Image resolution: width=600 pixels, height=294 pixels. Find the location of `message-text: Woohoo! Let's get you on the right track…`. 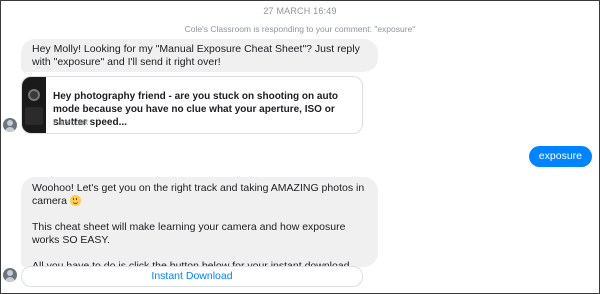

message-text: Woohoo! Let's get you on the right track… is located at coordinates (198, 194).